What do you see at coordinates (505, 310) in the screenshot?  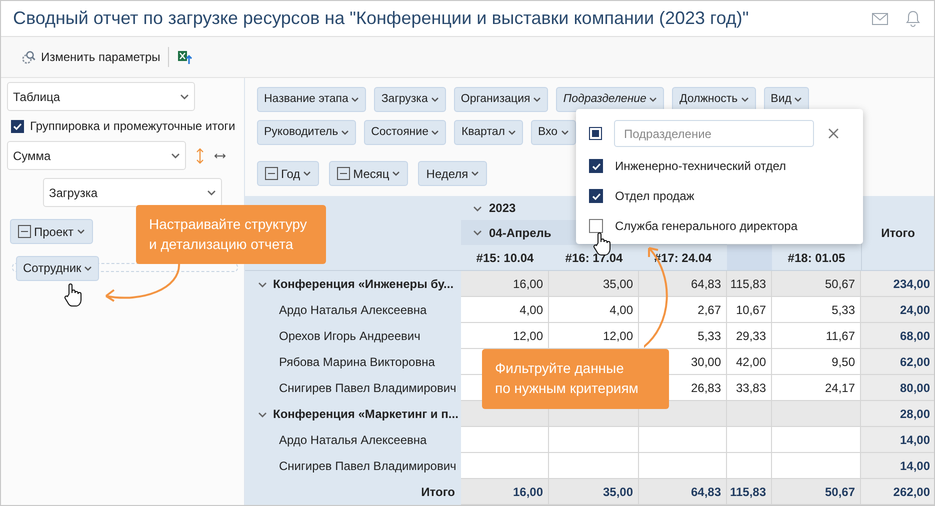 I see `table-cell: 4,00` at bounding box center [505, 310].